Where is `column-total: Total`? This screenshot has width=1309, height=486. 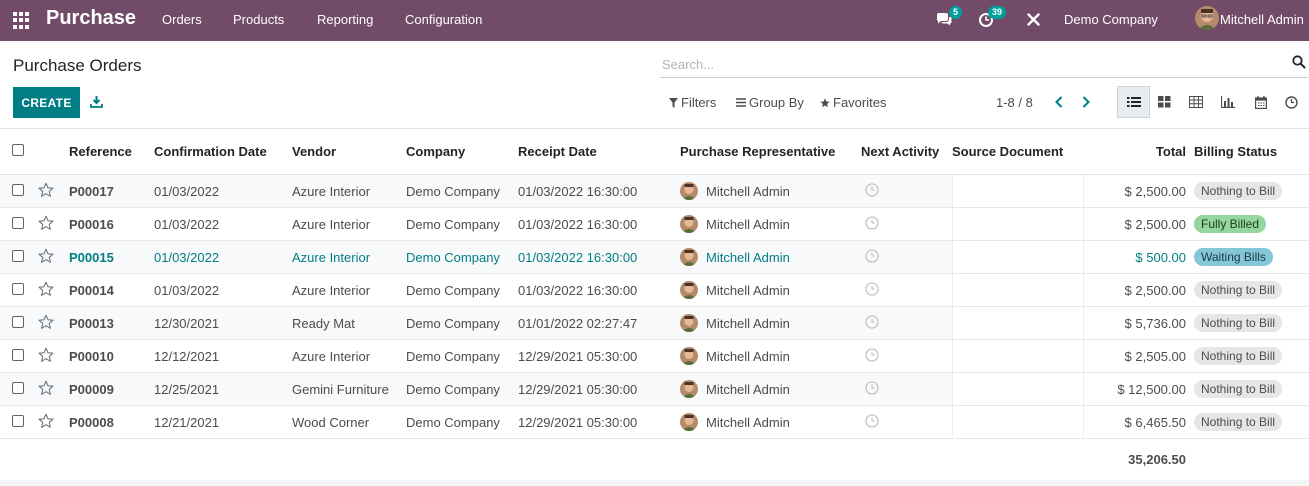
column-total: Total is located at coordinates (1138, 151).